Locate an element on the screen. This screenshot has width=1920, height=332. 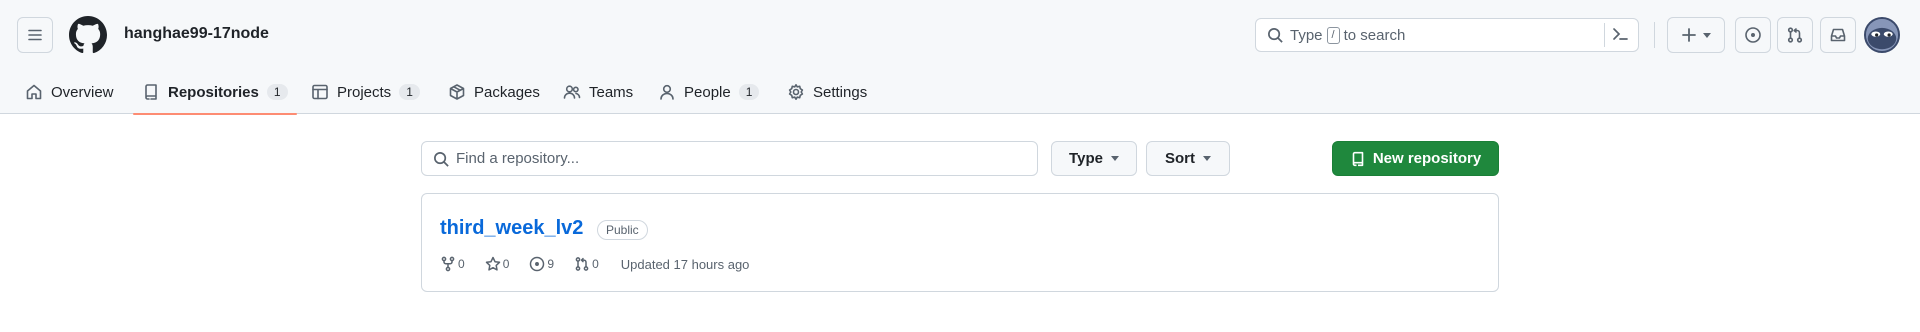
find-repository-field is located at coordinates (729, 158).